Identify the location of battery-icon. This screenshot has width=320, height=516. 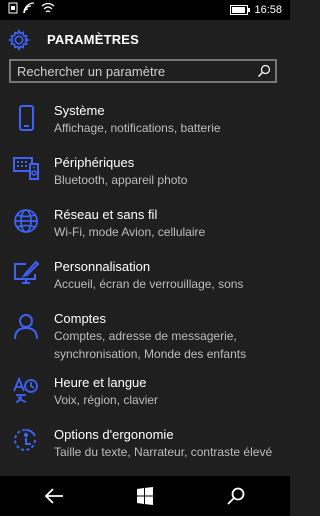
(240, 10).